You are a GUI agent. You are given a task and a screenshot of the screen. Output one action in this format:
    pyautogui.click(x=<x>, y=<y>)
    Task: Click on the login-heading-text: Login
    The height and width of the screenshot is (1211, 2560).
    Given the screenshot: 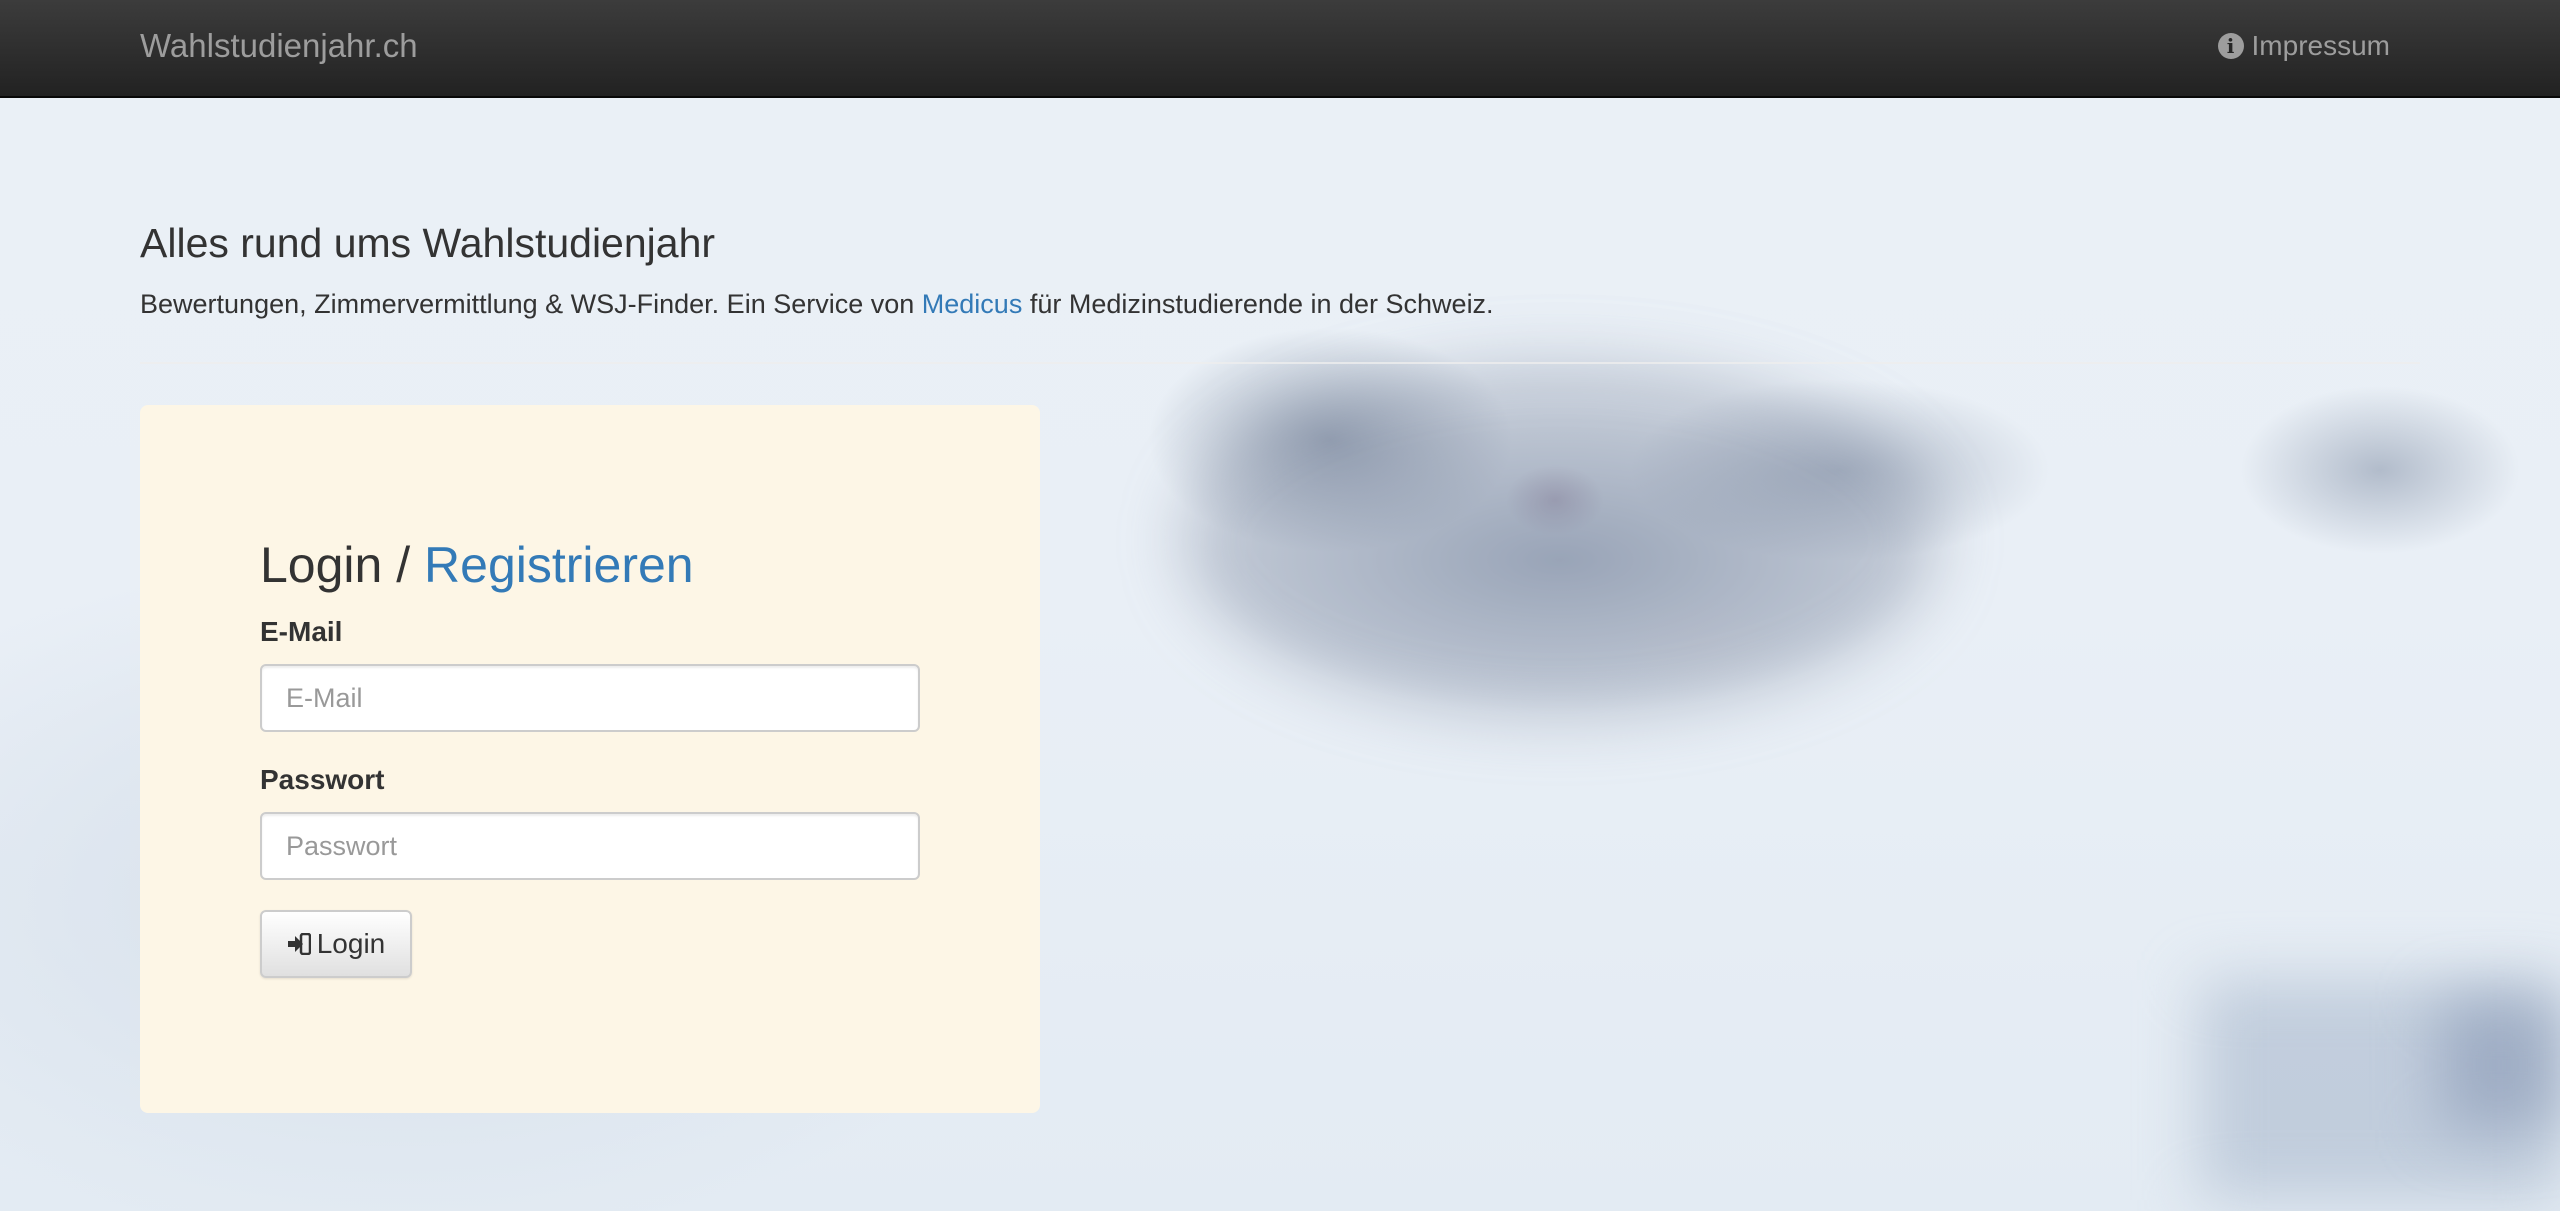 What is the action you would take?
    pyautogui.click(x=321, y=565)
    